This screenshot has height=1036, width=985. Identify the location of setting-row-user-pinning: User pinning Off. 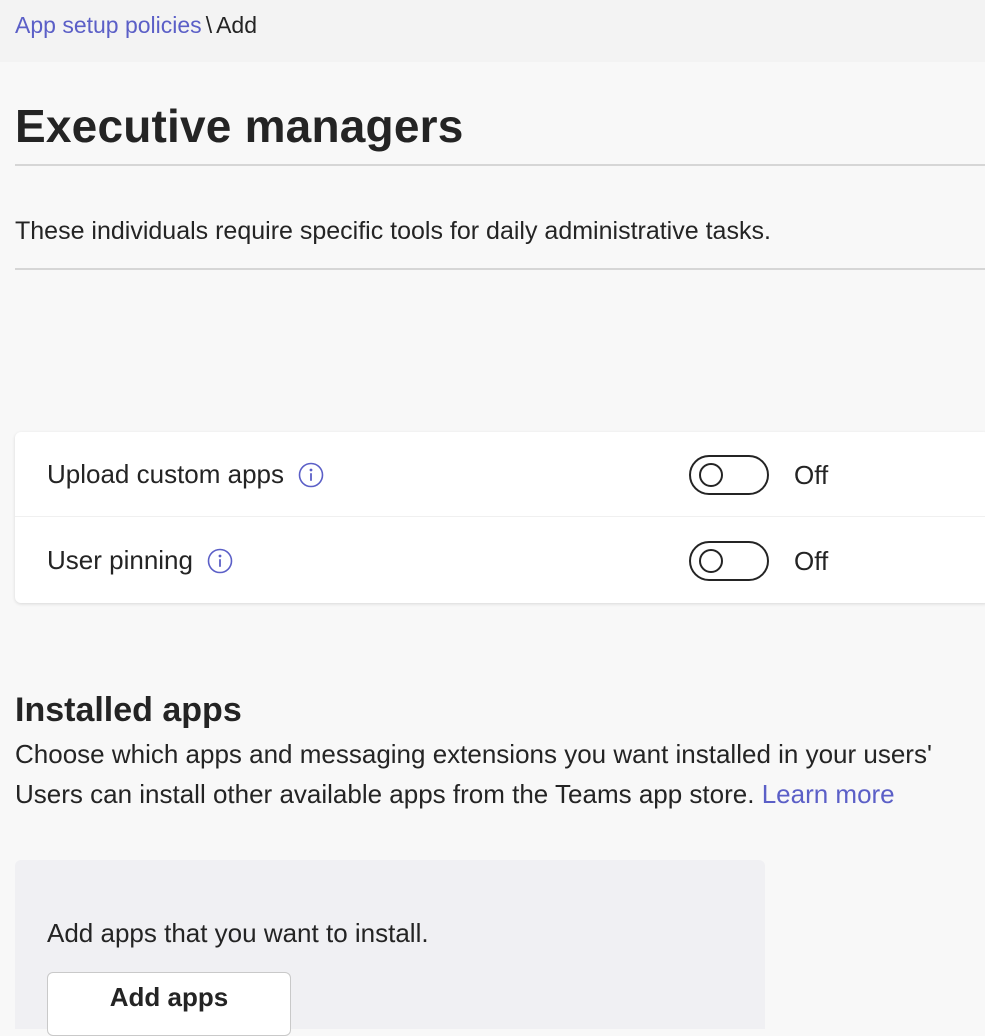
(500, 560).